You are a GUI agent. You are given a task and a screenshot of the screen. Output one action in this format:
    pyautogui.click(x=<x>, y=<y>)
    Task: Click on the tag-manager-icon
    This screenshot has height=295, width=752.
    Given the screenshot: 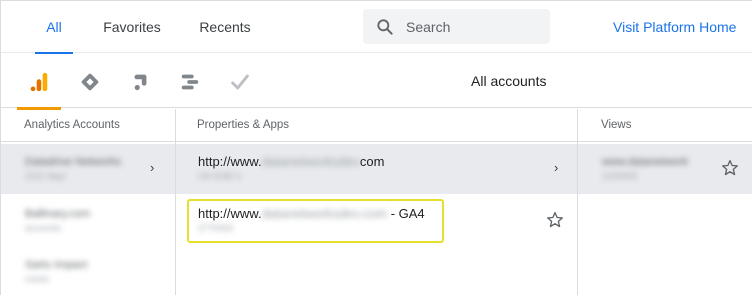 What is the action you would take?
    pyautogui.click(x=90, y=82)
    